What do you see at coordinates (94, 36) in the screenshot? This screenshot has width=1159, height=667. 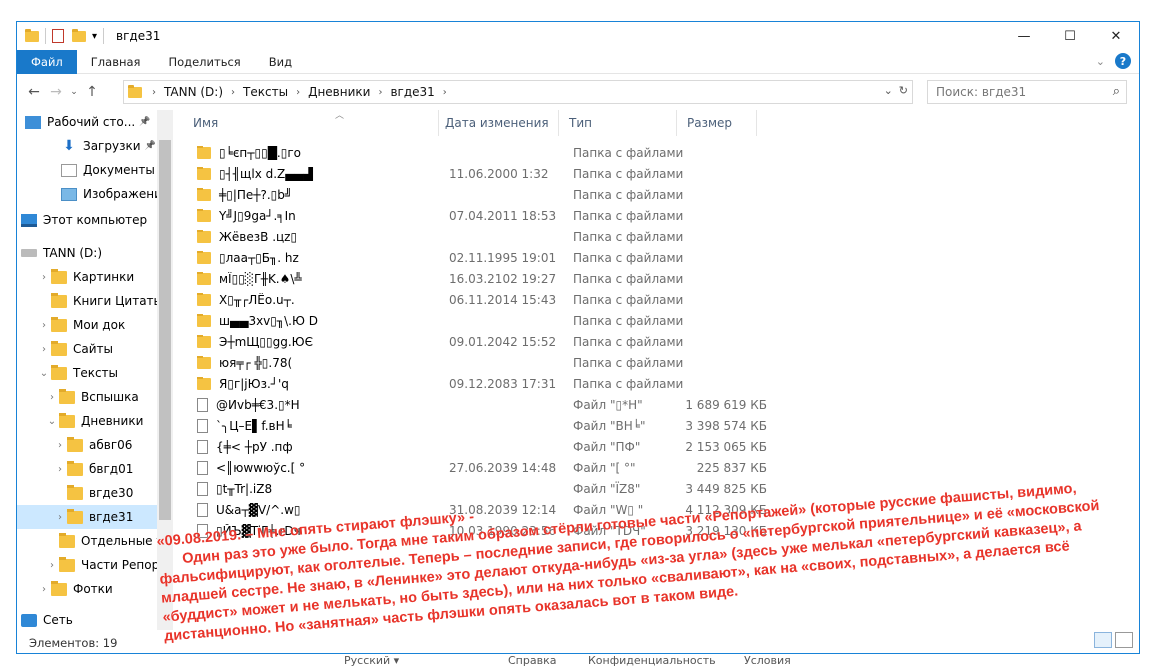 I see `customize-toolbar-icon: ▾` at bounding box center [94, 36].